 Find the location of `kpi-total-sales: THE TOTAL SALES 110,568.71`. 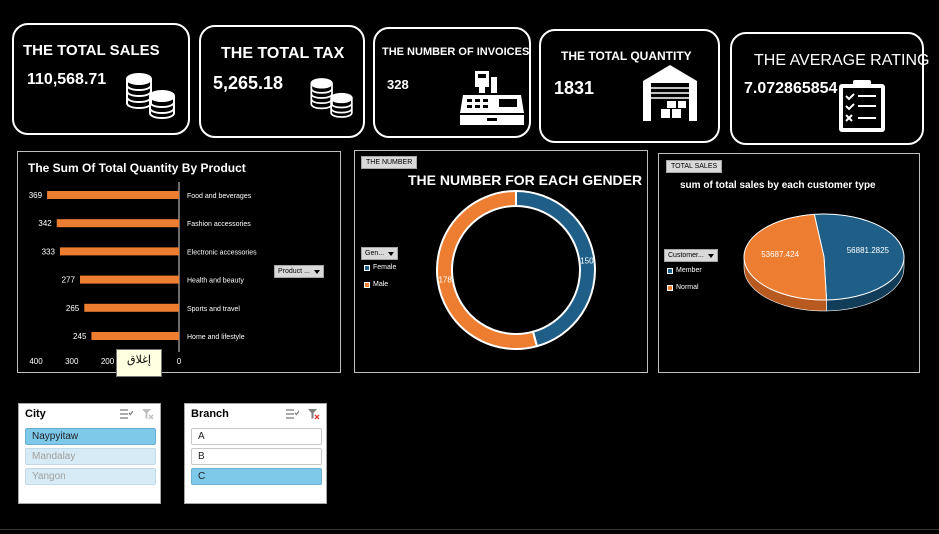

kpi-total-sales: THE TOTAL SALES 110,568.71 is located at coordinates (101, 79).